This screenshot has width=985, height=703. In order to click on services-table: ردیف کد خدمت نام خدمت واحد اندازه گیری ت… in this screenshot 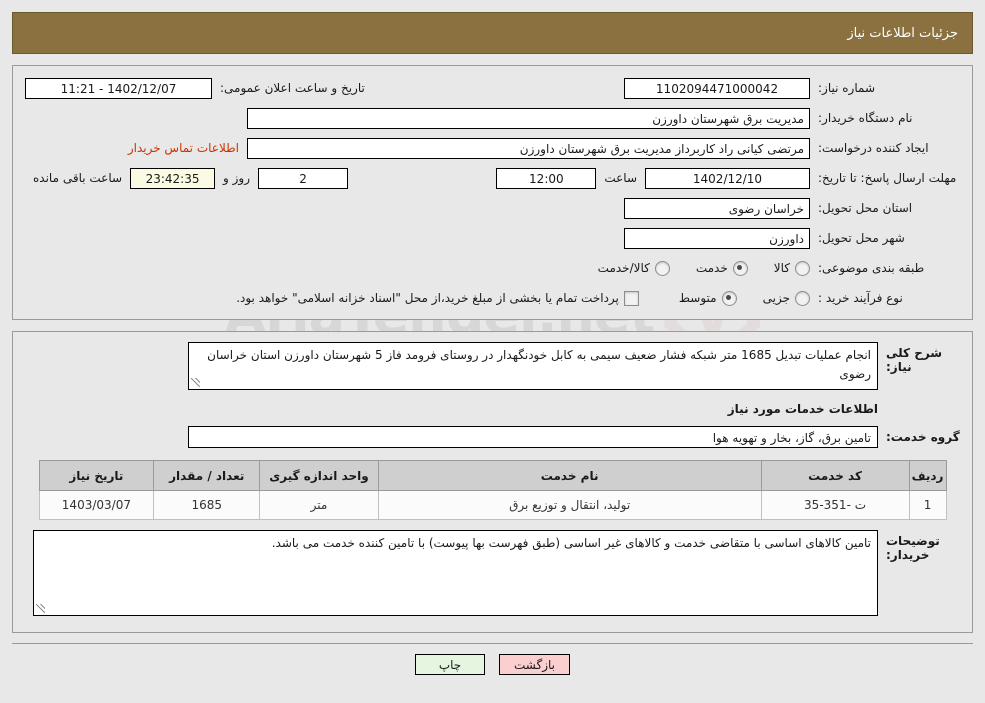, I will do `click(492, 490)`.